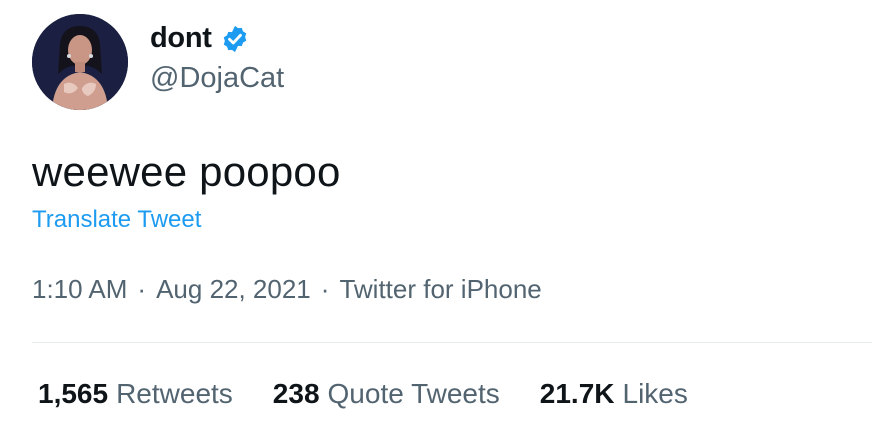 This screenshot has width=872, height=448. What do you see at coordinates (217, 78) in the screenshot?
I see `handle: @DojaCat` at bounding box center [217, 78].